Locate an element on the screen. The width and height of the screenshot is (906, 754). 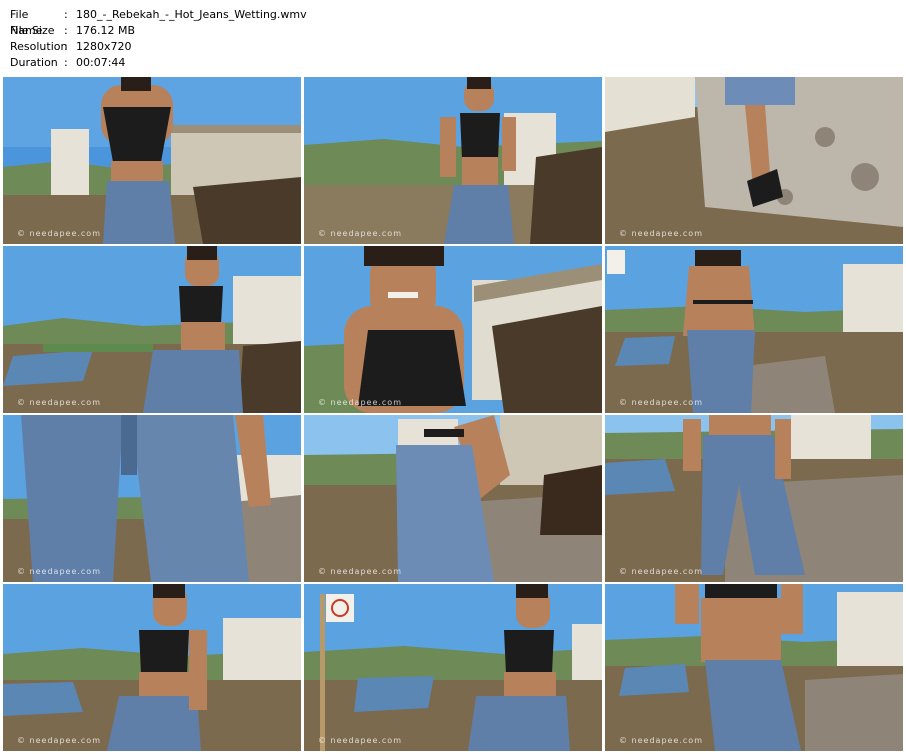
thumbnail-8: © needapee.com is located at coordinates (453, 498).